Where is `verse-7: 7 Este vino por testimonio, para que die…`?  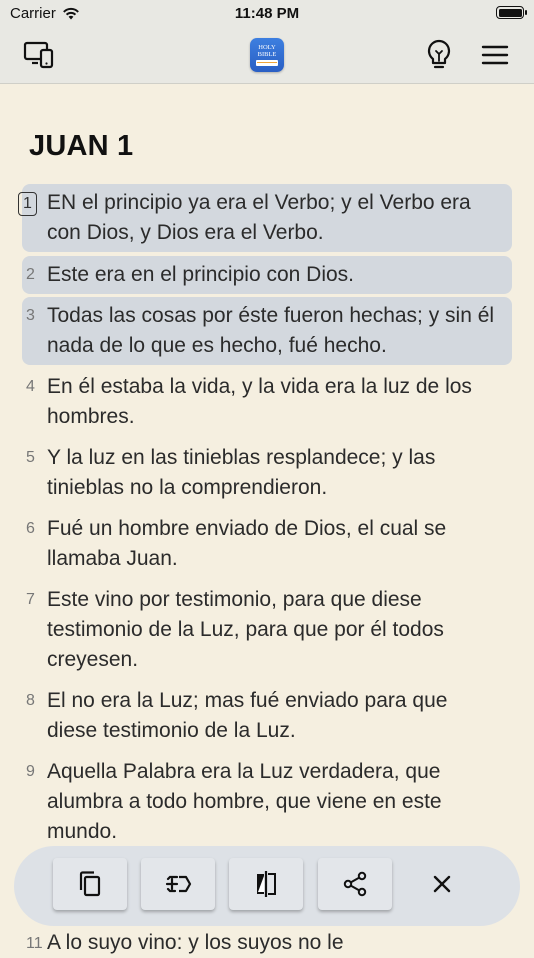 verse-7: 7 Este vino por testimonio, para que die… is located at coordinates (267, 630).